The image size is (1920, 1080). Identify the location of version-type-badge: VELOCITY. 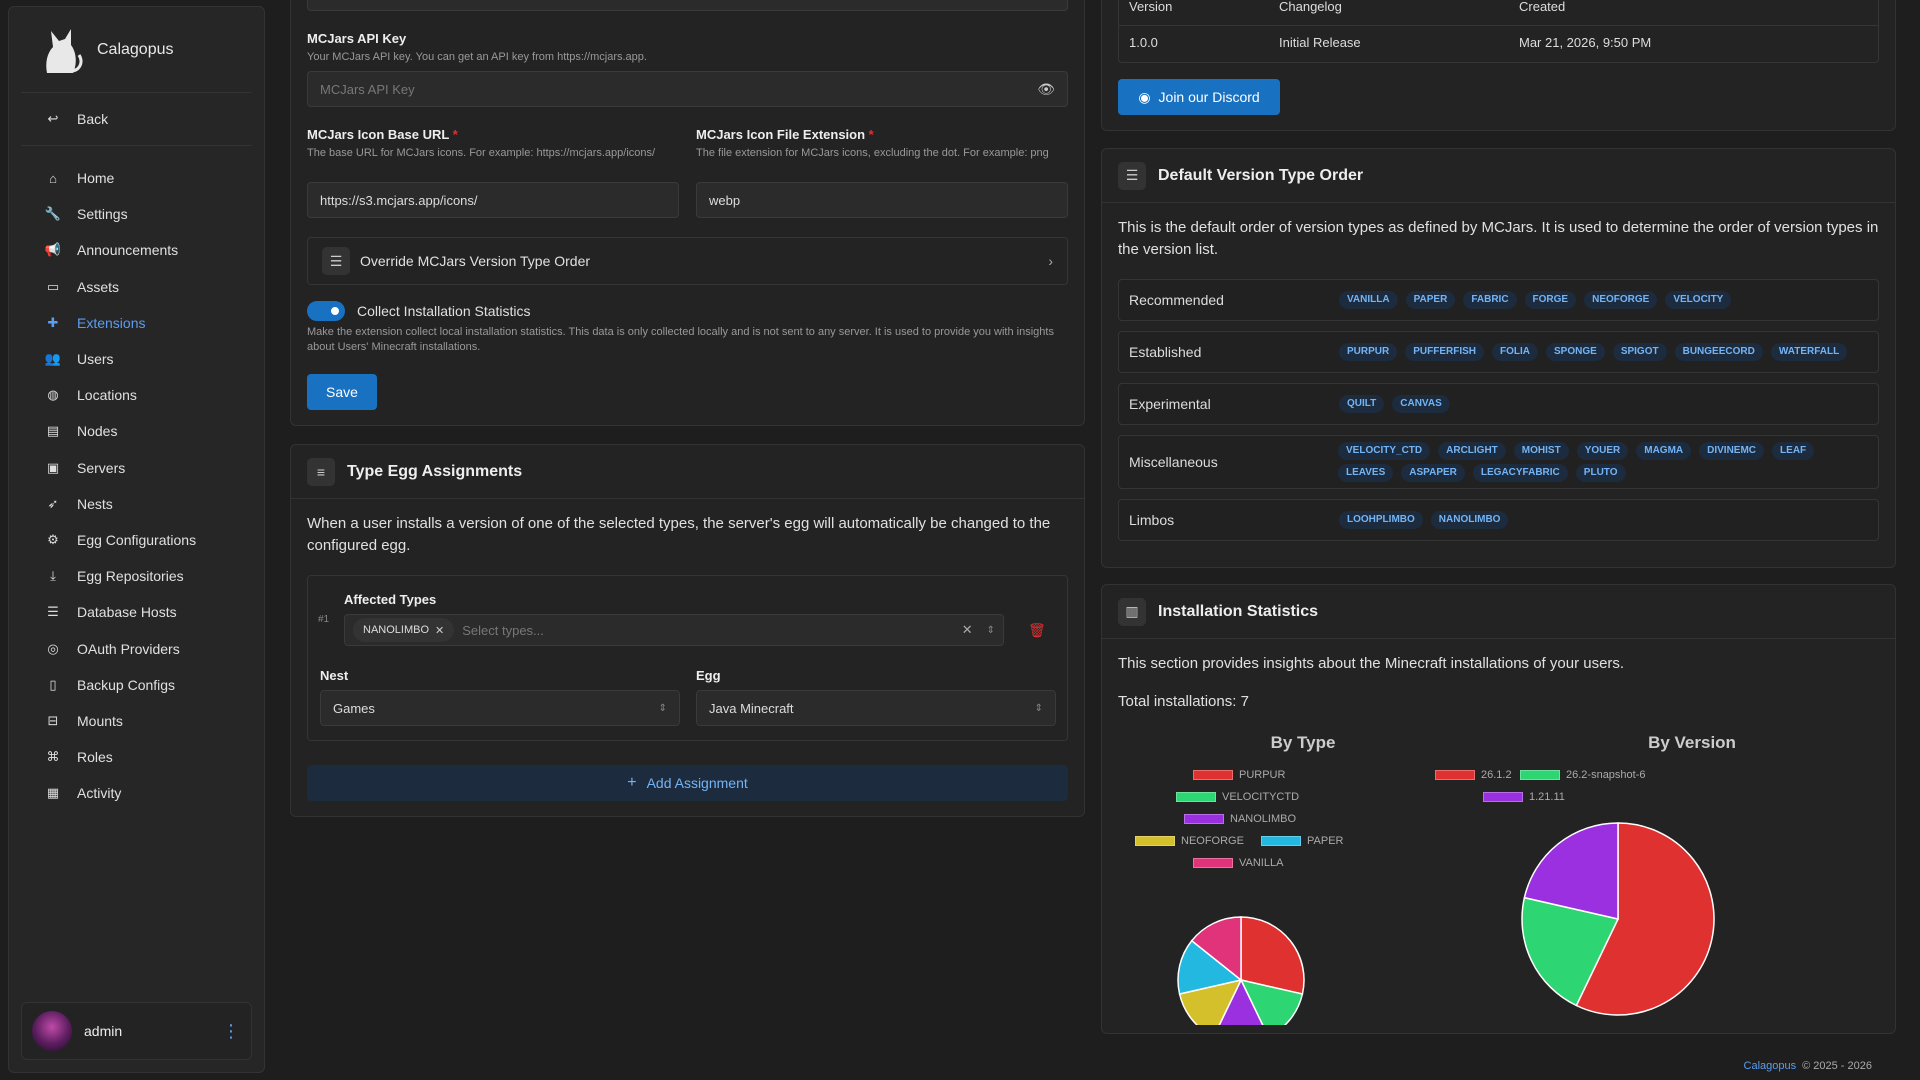
(1698, 300).